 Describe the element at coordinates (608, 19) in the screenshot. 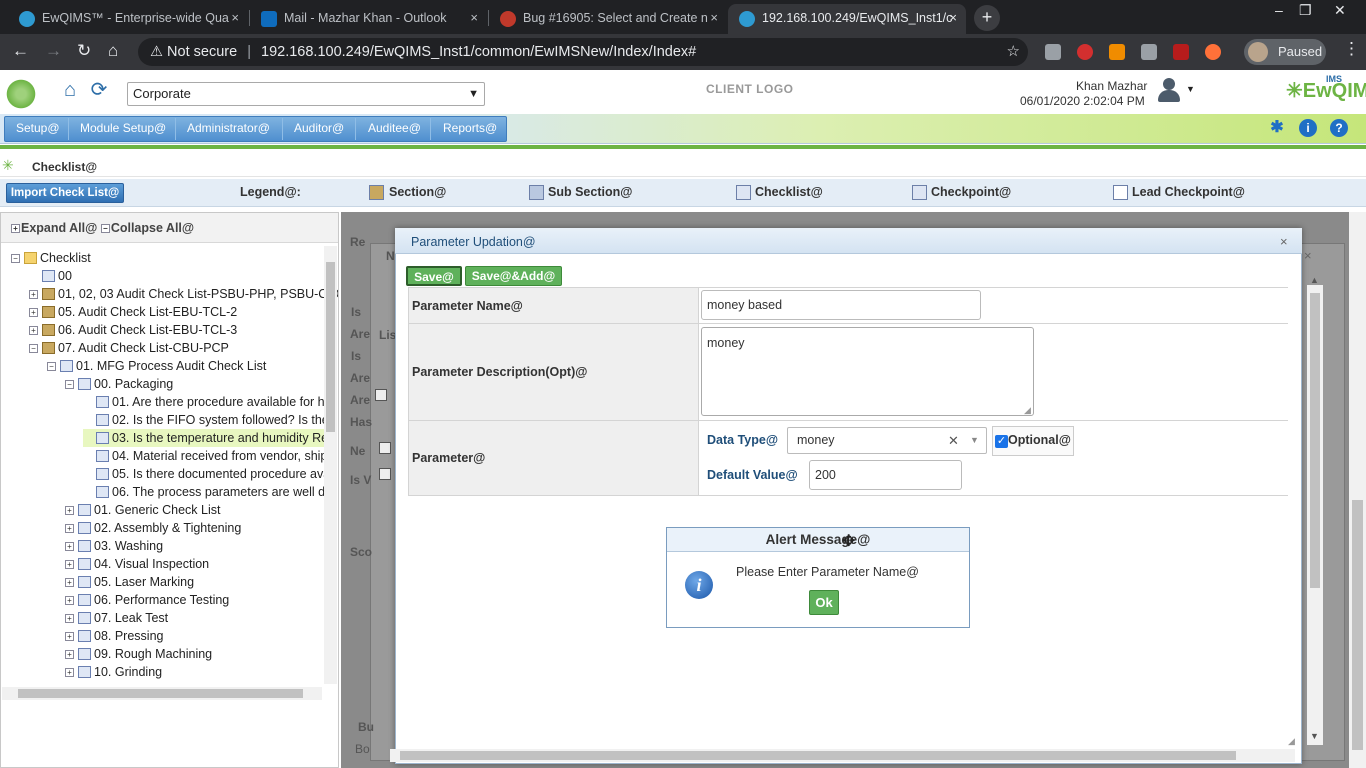

I see `tab-bug: Bug #16905: Select and Create n ×` at that location.